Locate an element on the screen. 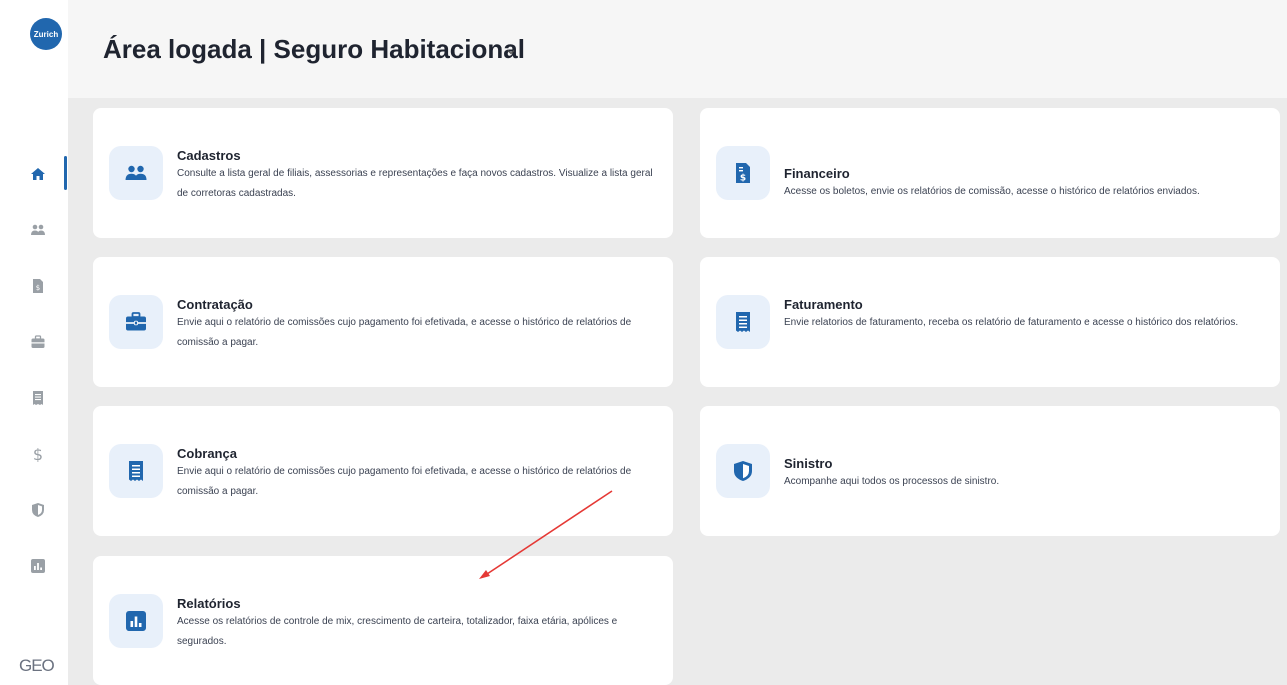  nav-contratacao is located at coordinates (38, 342).